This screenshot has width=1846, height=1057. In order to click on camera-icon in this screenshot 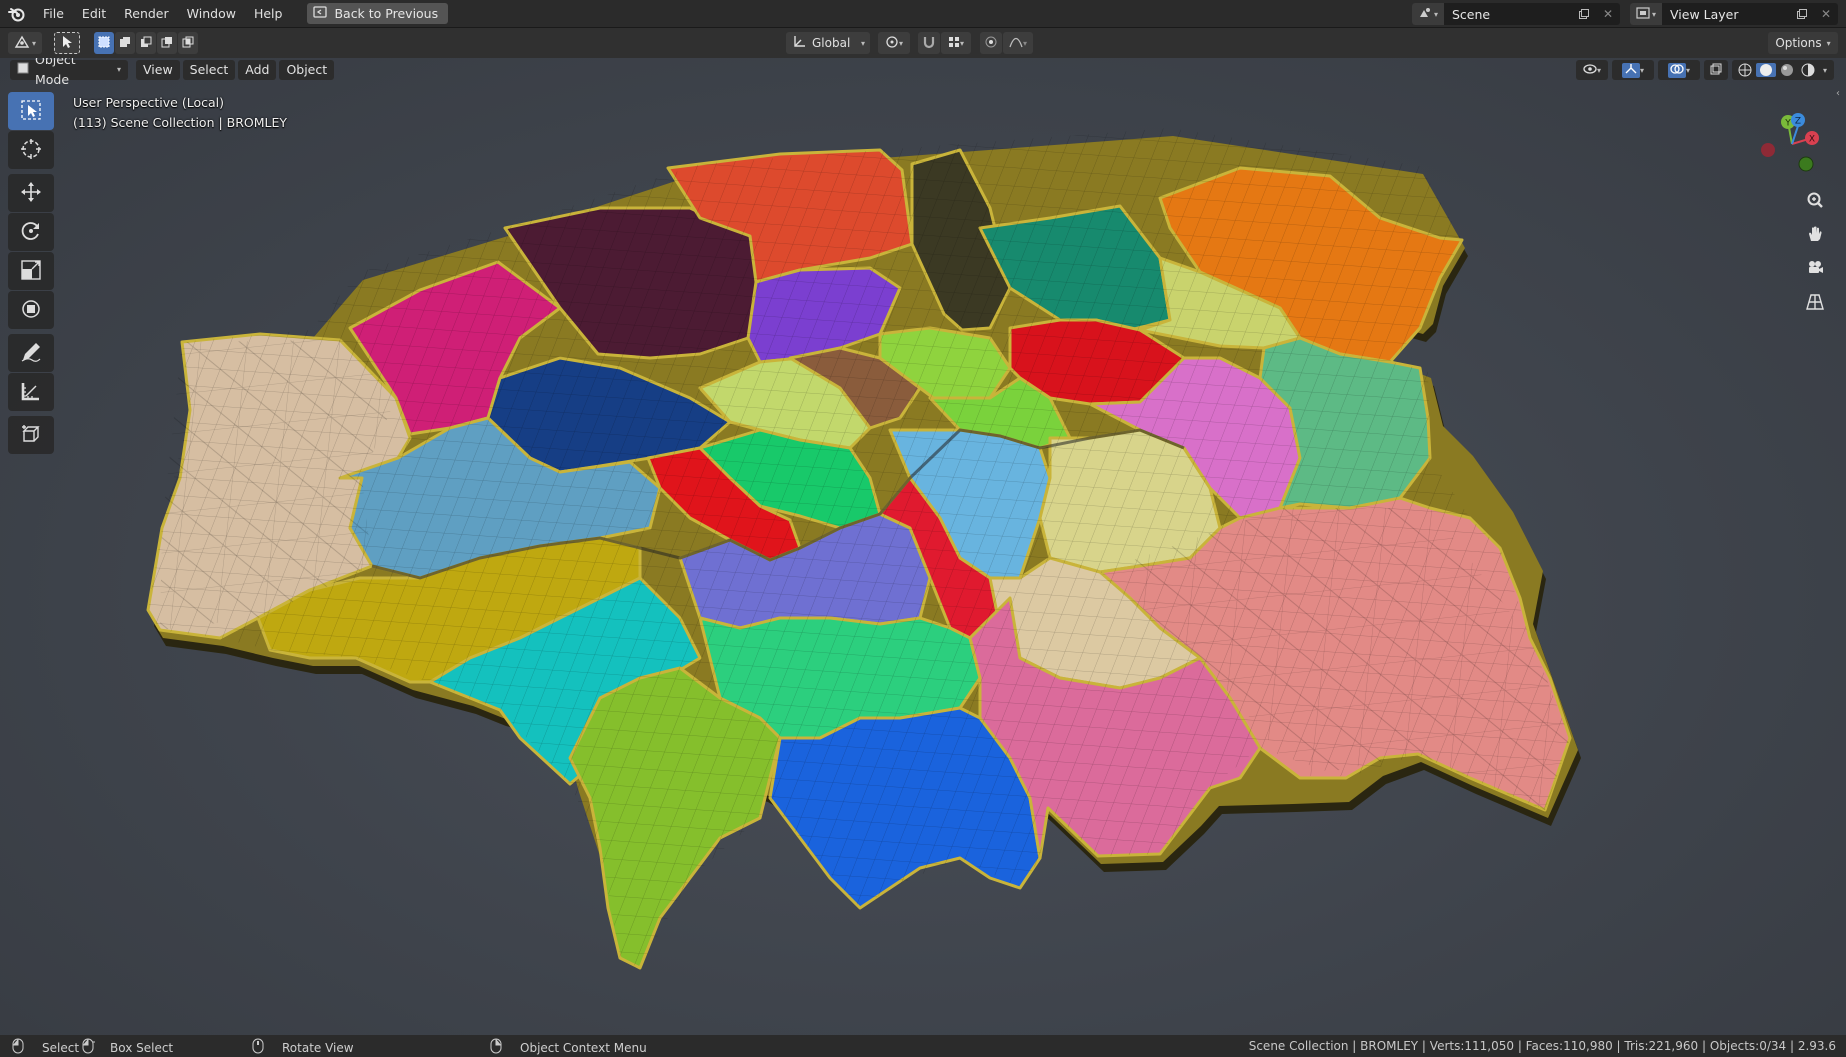, I will do `click(1815, 269)`.